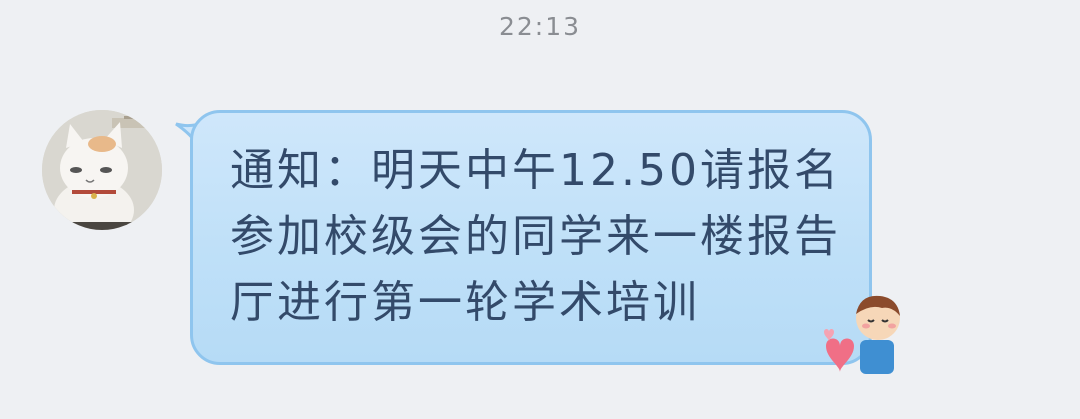 Image resolution: width=1080 pixels, height=419 pixels. What do you see at coordinates (540, 26) in the screenshot?
I see `message-timestamp: 22:13` at bounding box center [540, 26].